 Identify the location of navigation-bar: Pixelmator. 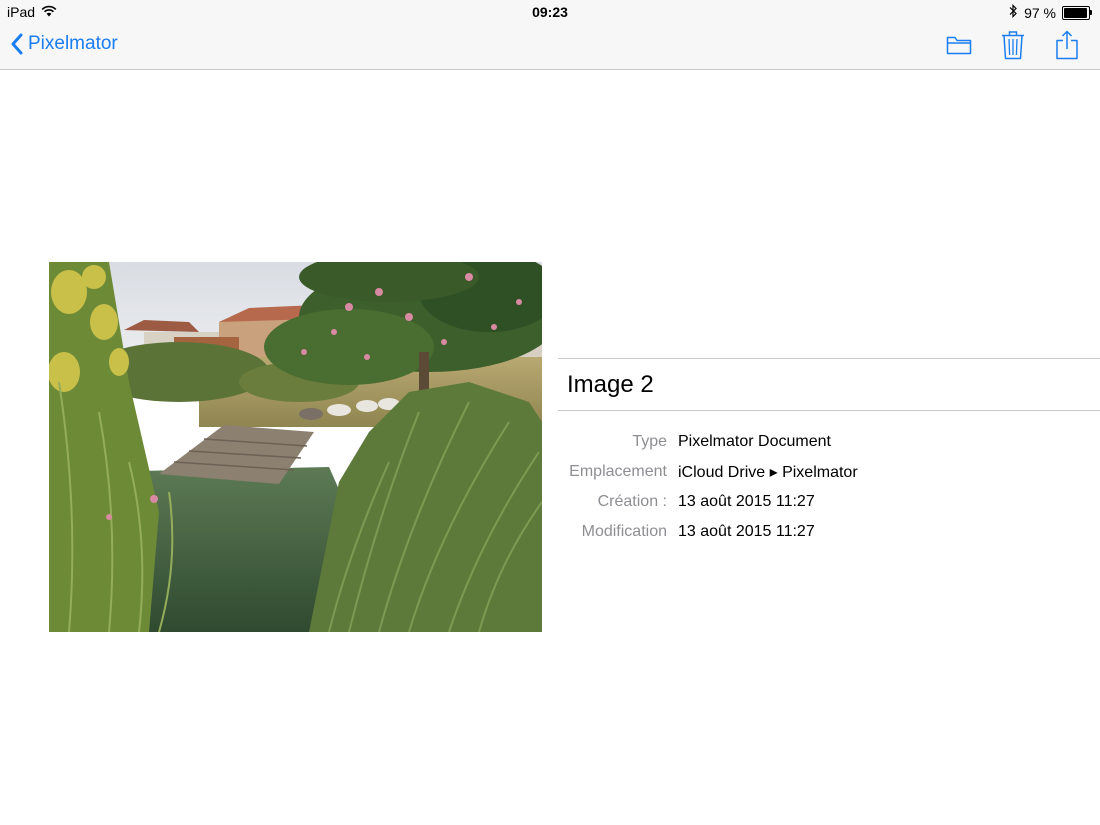
(550, 47).